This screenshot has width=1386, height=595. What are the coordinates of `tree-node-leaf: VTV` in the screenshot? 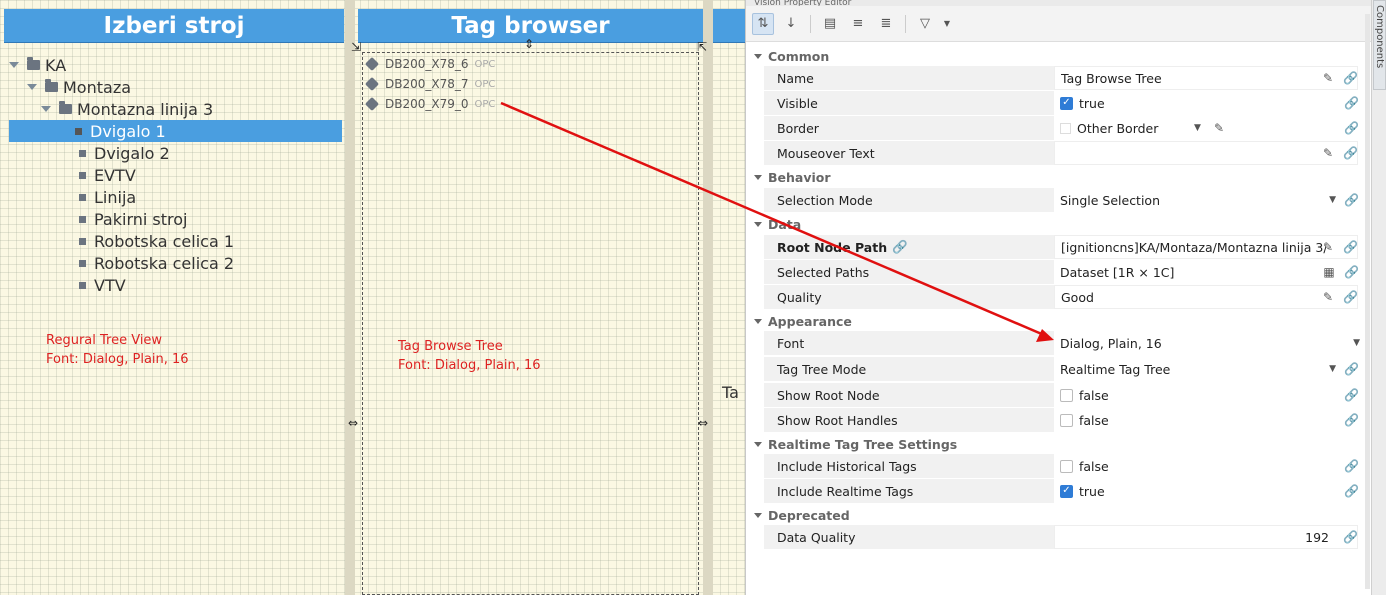 It's located at (67, 285).